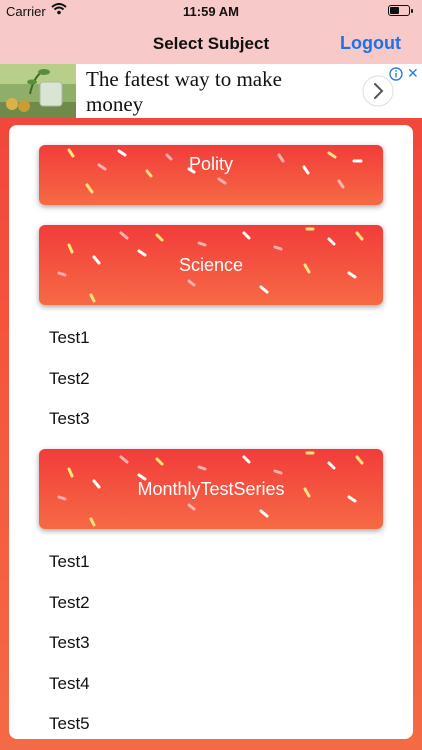 The image size is (422, 750). Describe the element at coordinates (211, 175) in the screenshot. I see `subject-header-polity: Polity` at that location.